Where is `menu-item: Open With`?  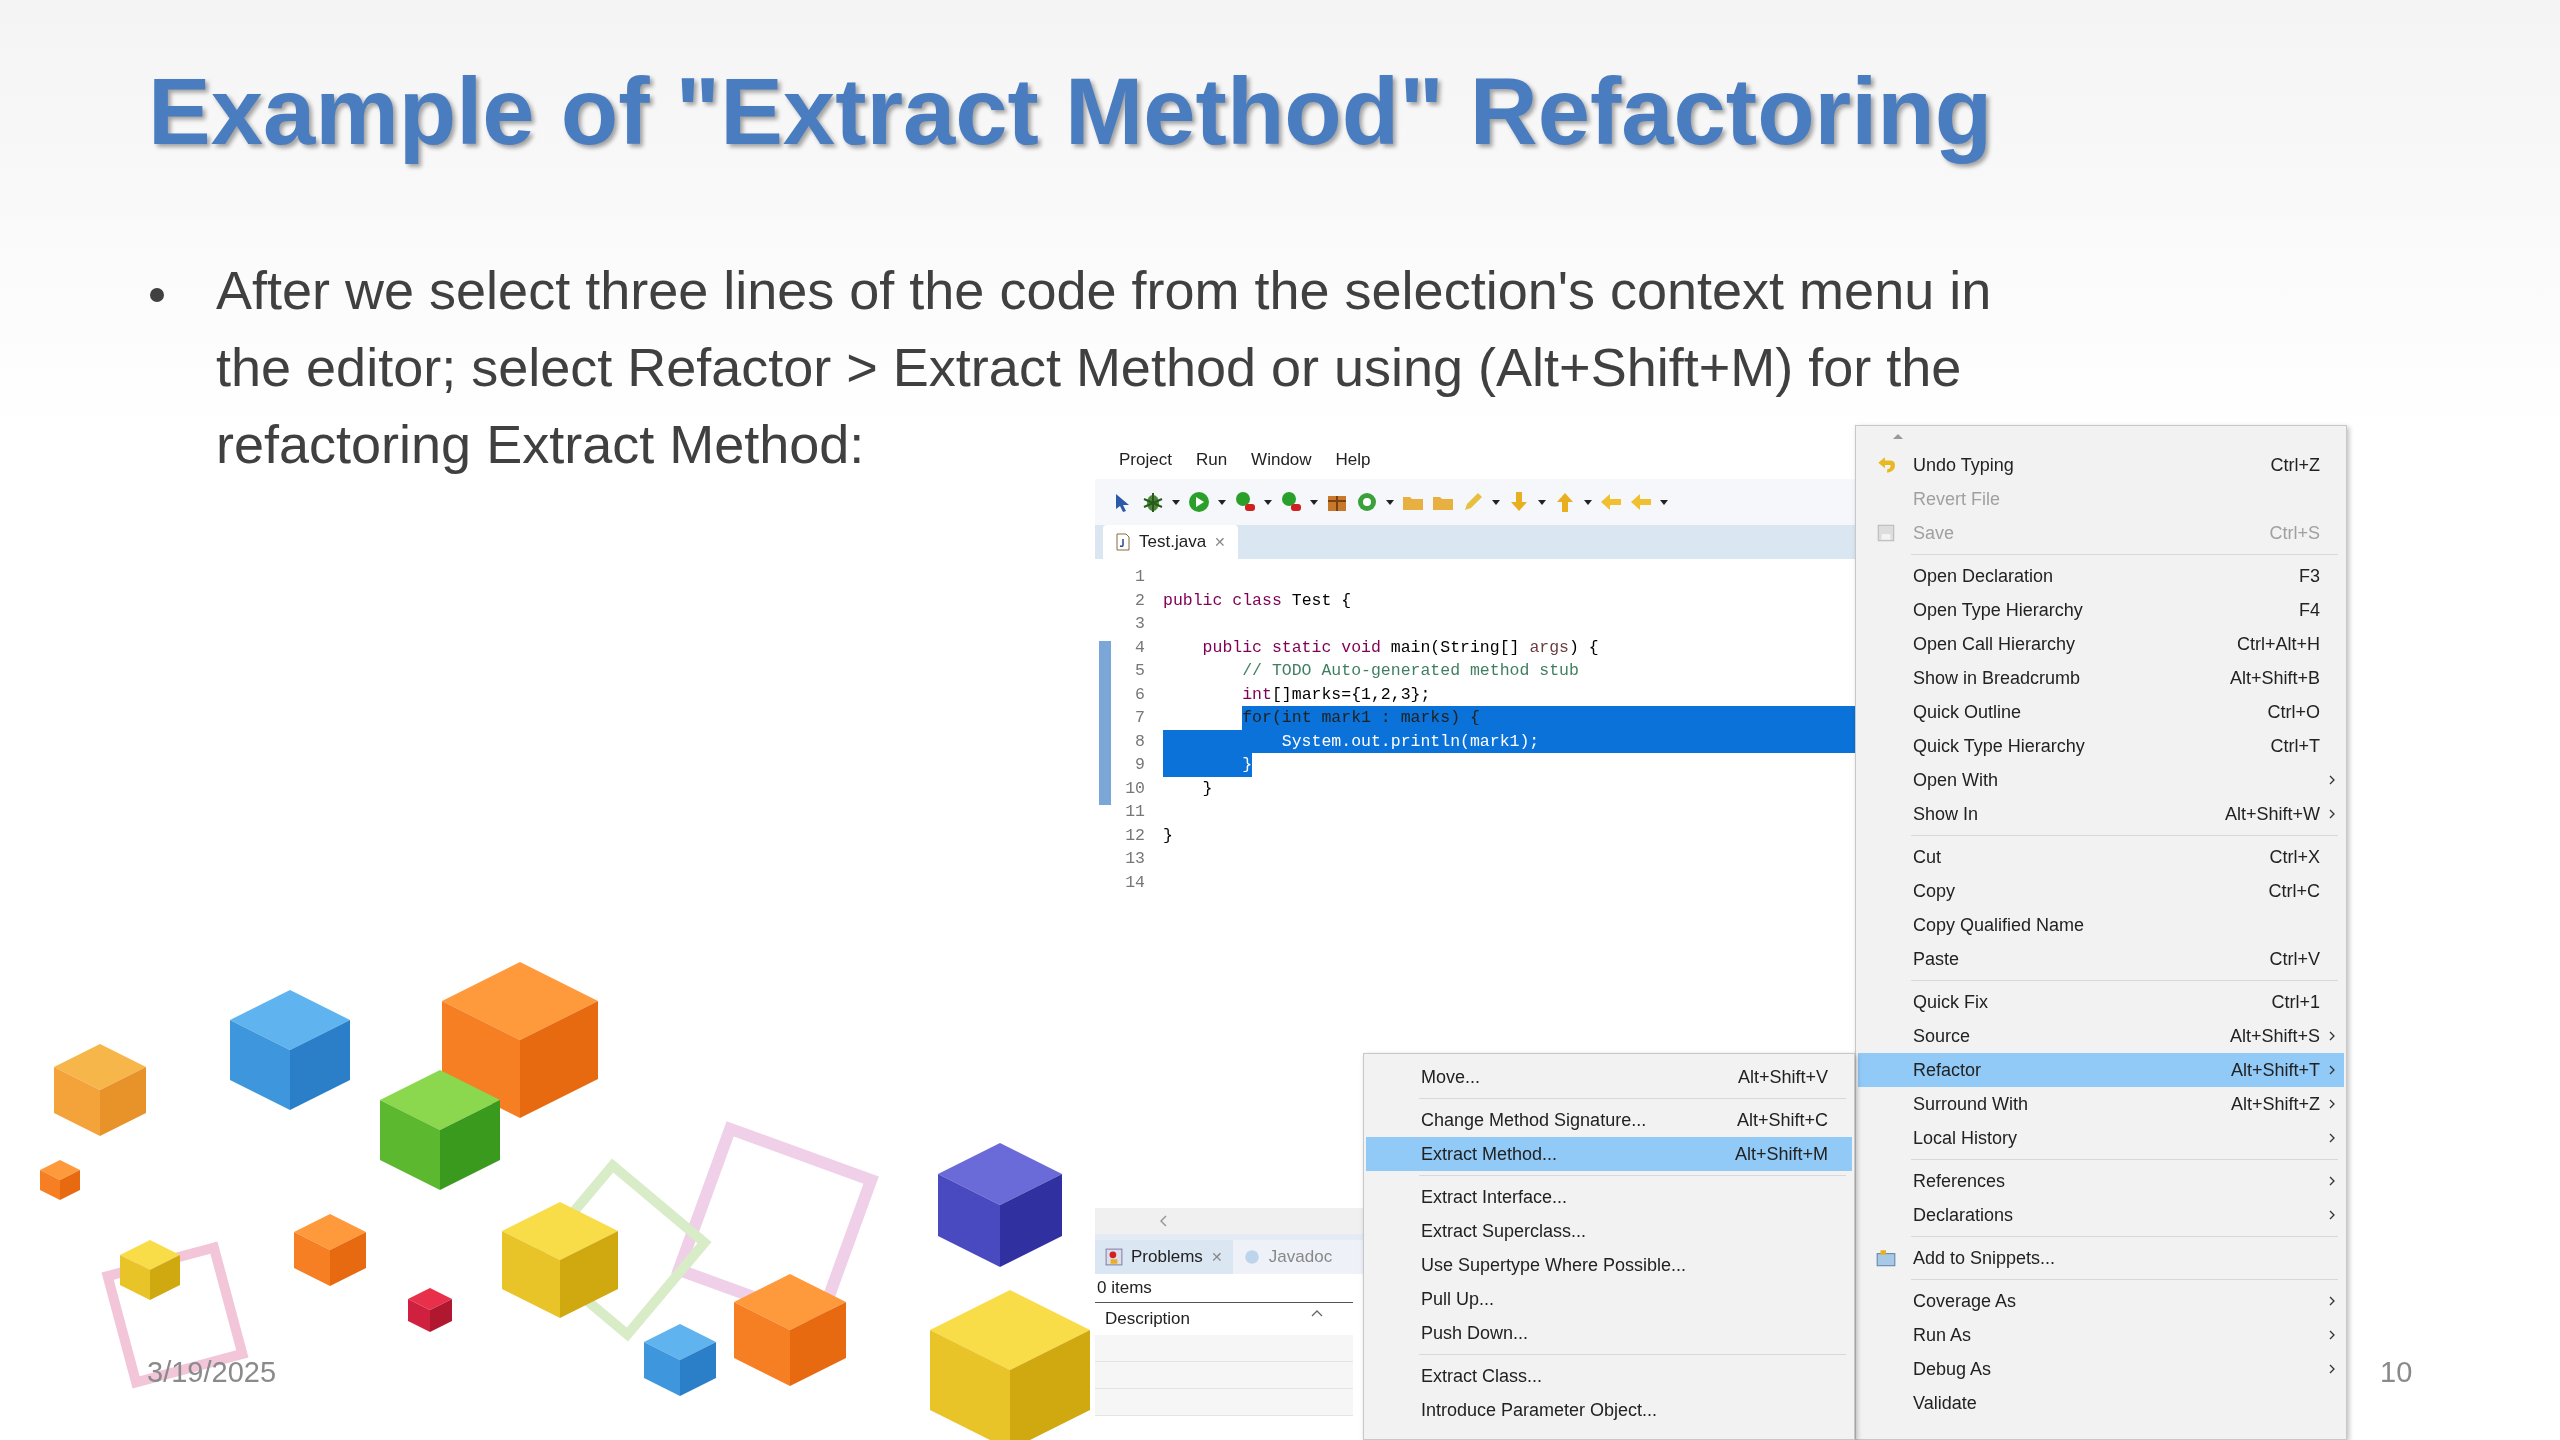
menu-item: Open With is located at coordinates (2101, 780).